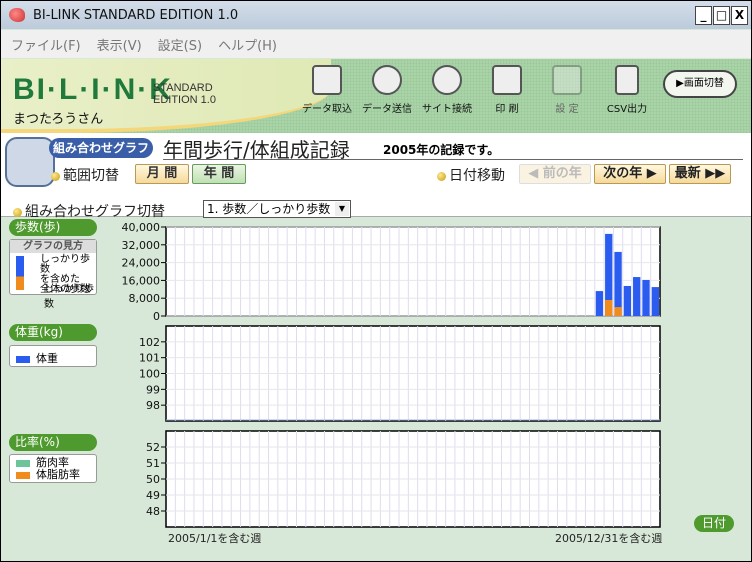  Describe the element at coordinates (153, 447) in the screenshot. I see `y-tick-label: 52` at that location.